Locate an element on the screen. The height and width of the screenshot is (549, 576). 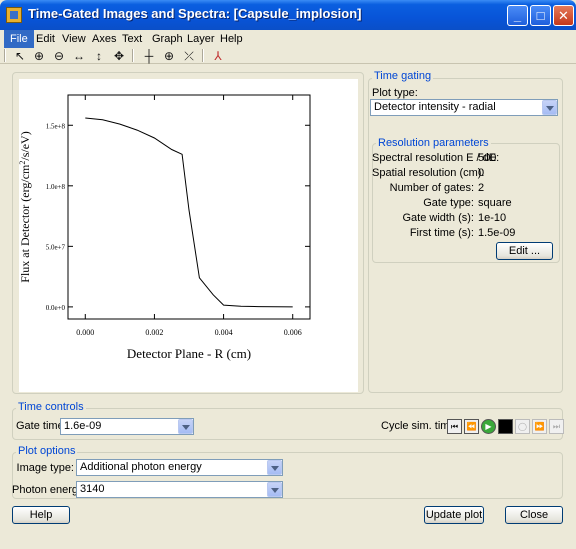
number-of-gates-value: 2 is located at coordinates (481, 188).